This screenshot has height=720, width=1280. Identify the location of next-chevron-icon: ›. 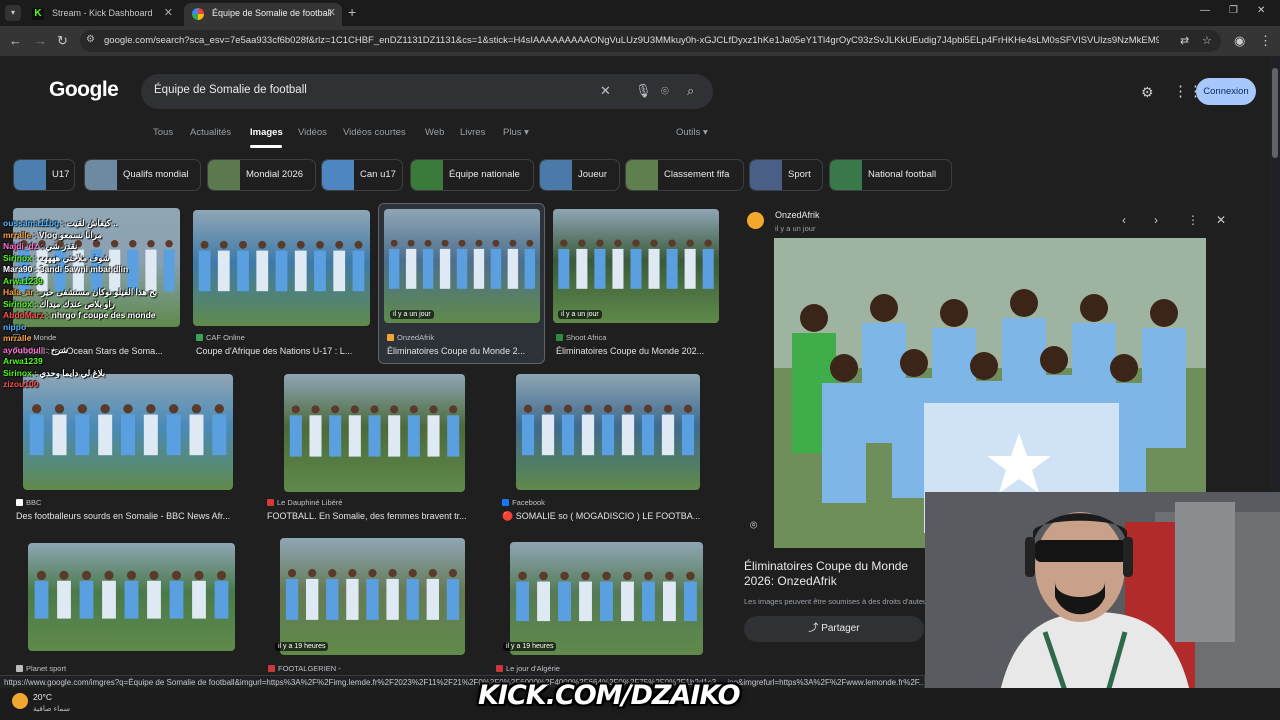
(1156, 220).